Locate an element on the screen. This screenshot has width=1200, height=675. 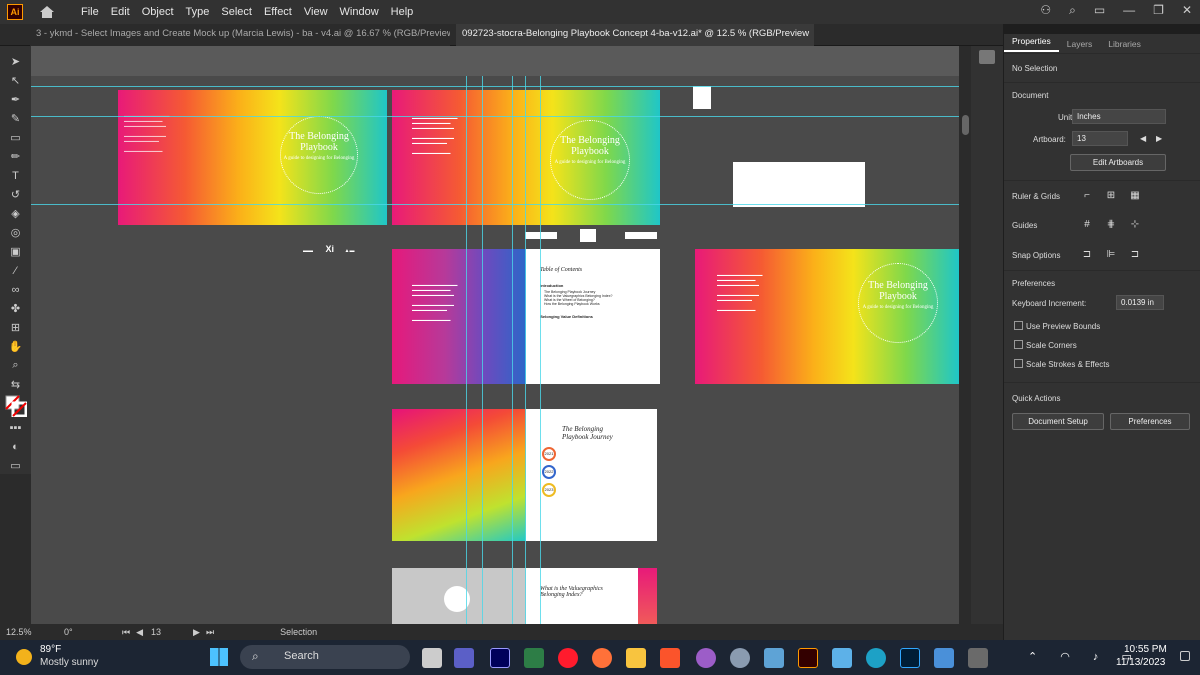
artboard-number: 13 is located at coordinates (166, 632).